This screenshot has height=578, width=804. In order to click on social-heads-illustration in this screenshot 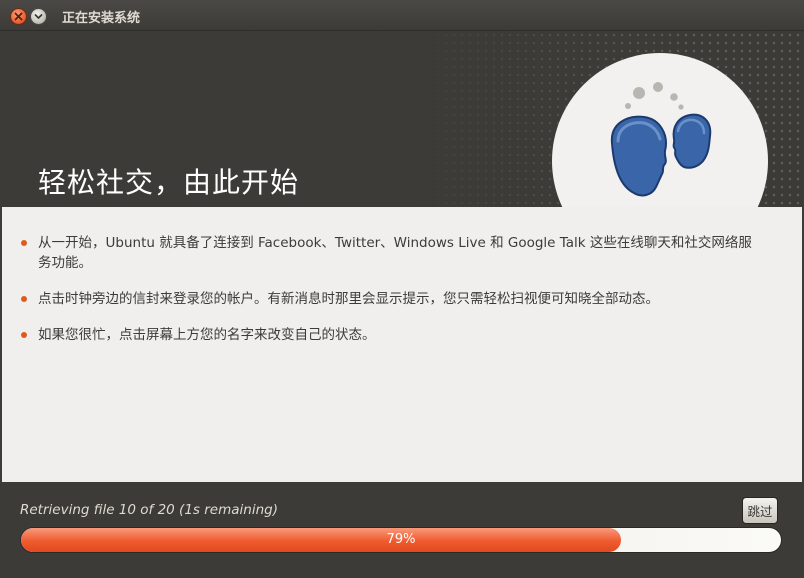, I will do `click(660, 130)`.